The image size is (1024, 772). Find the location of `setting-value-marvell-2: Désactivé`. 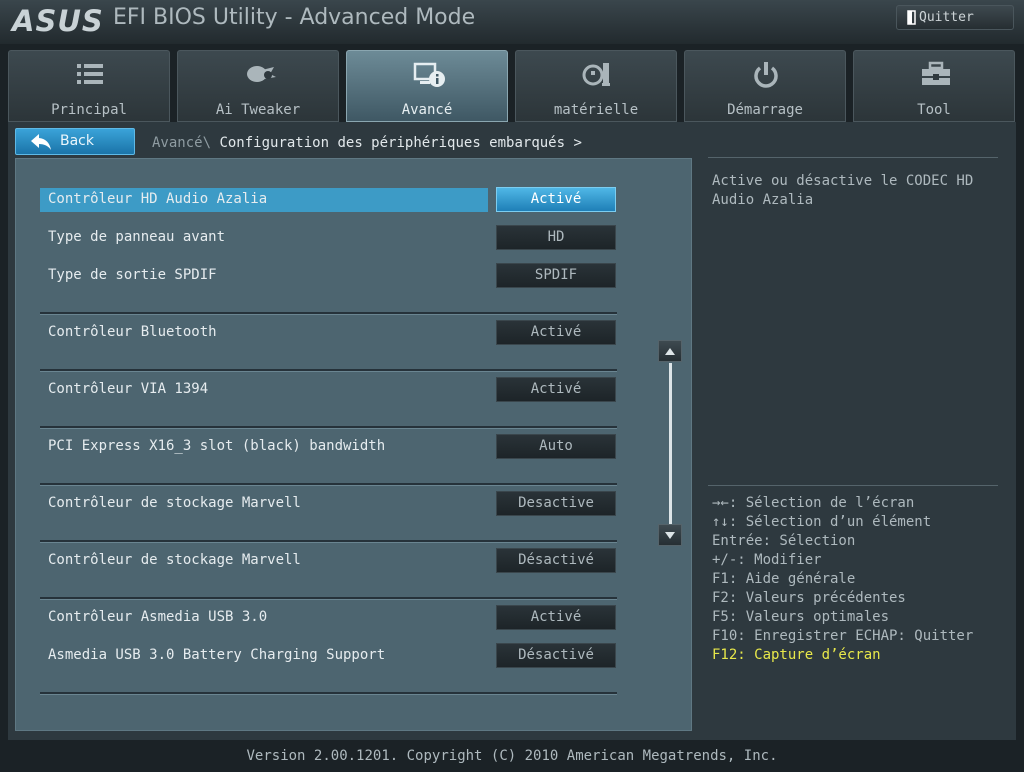

setting-value-marvell-2: Désactivé is located at coordinates (556, 560).